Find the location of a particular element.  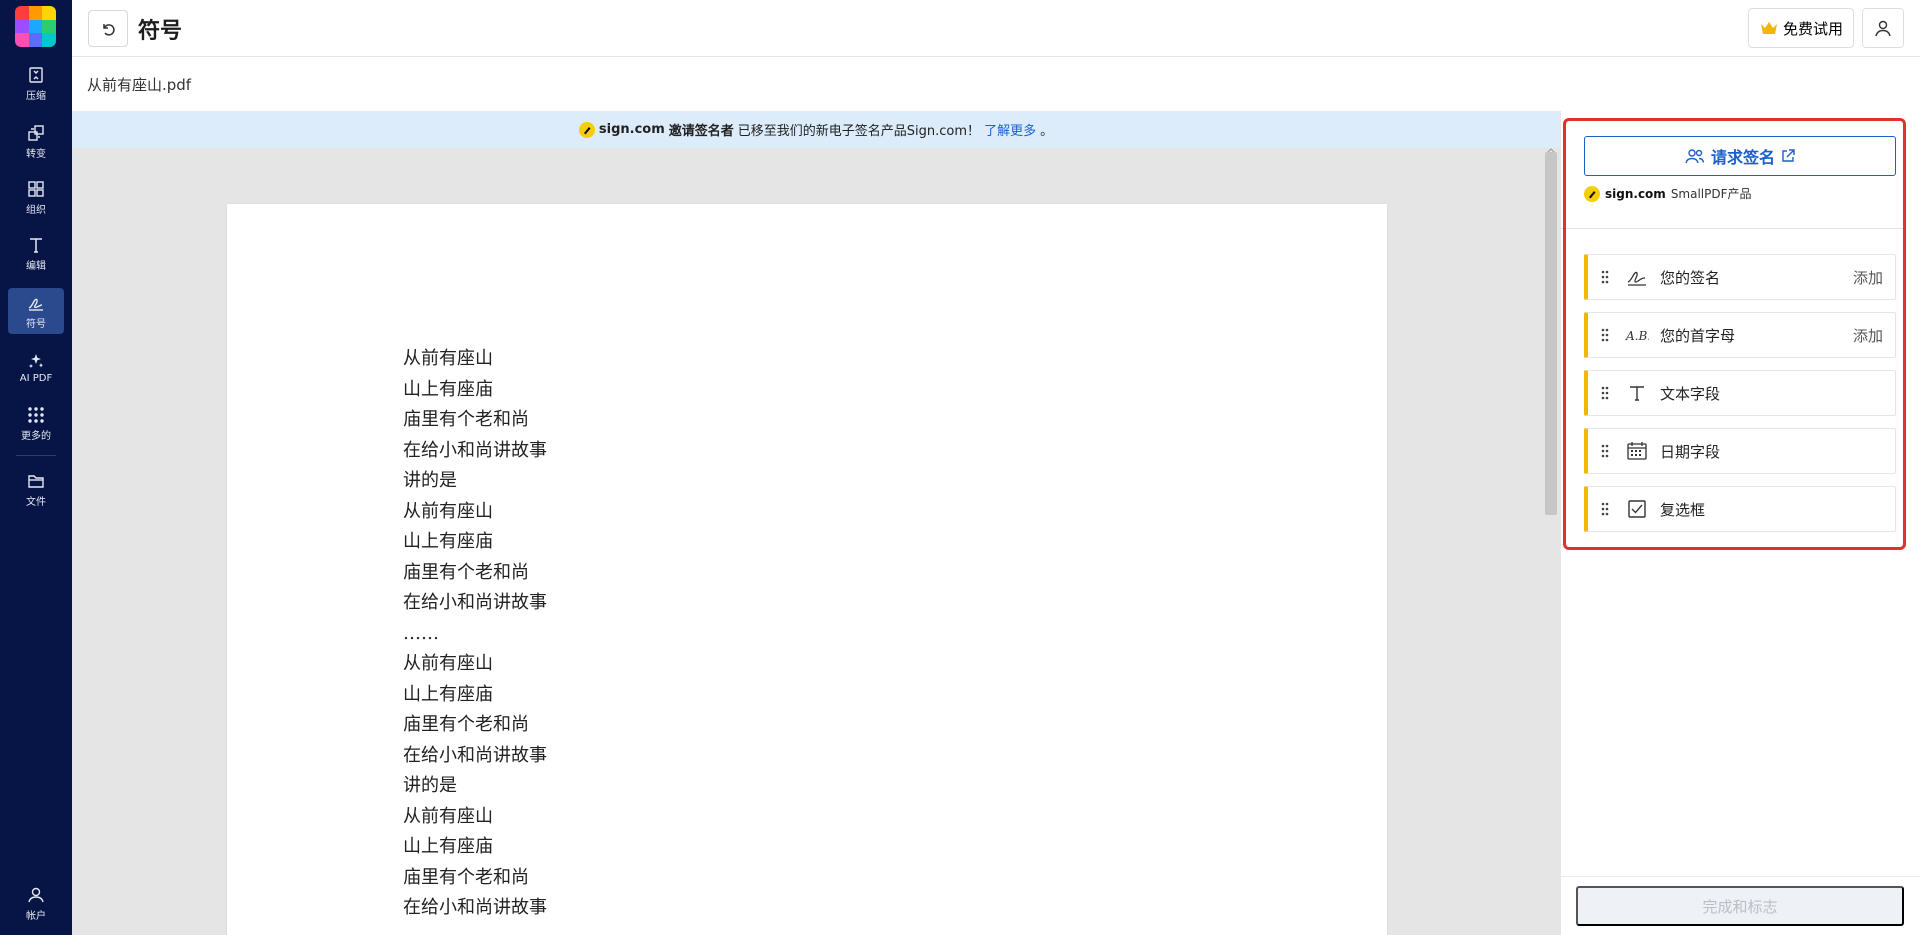

rail-item-sign: 符号 is located at coordinates (36, 311).